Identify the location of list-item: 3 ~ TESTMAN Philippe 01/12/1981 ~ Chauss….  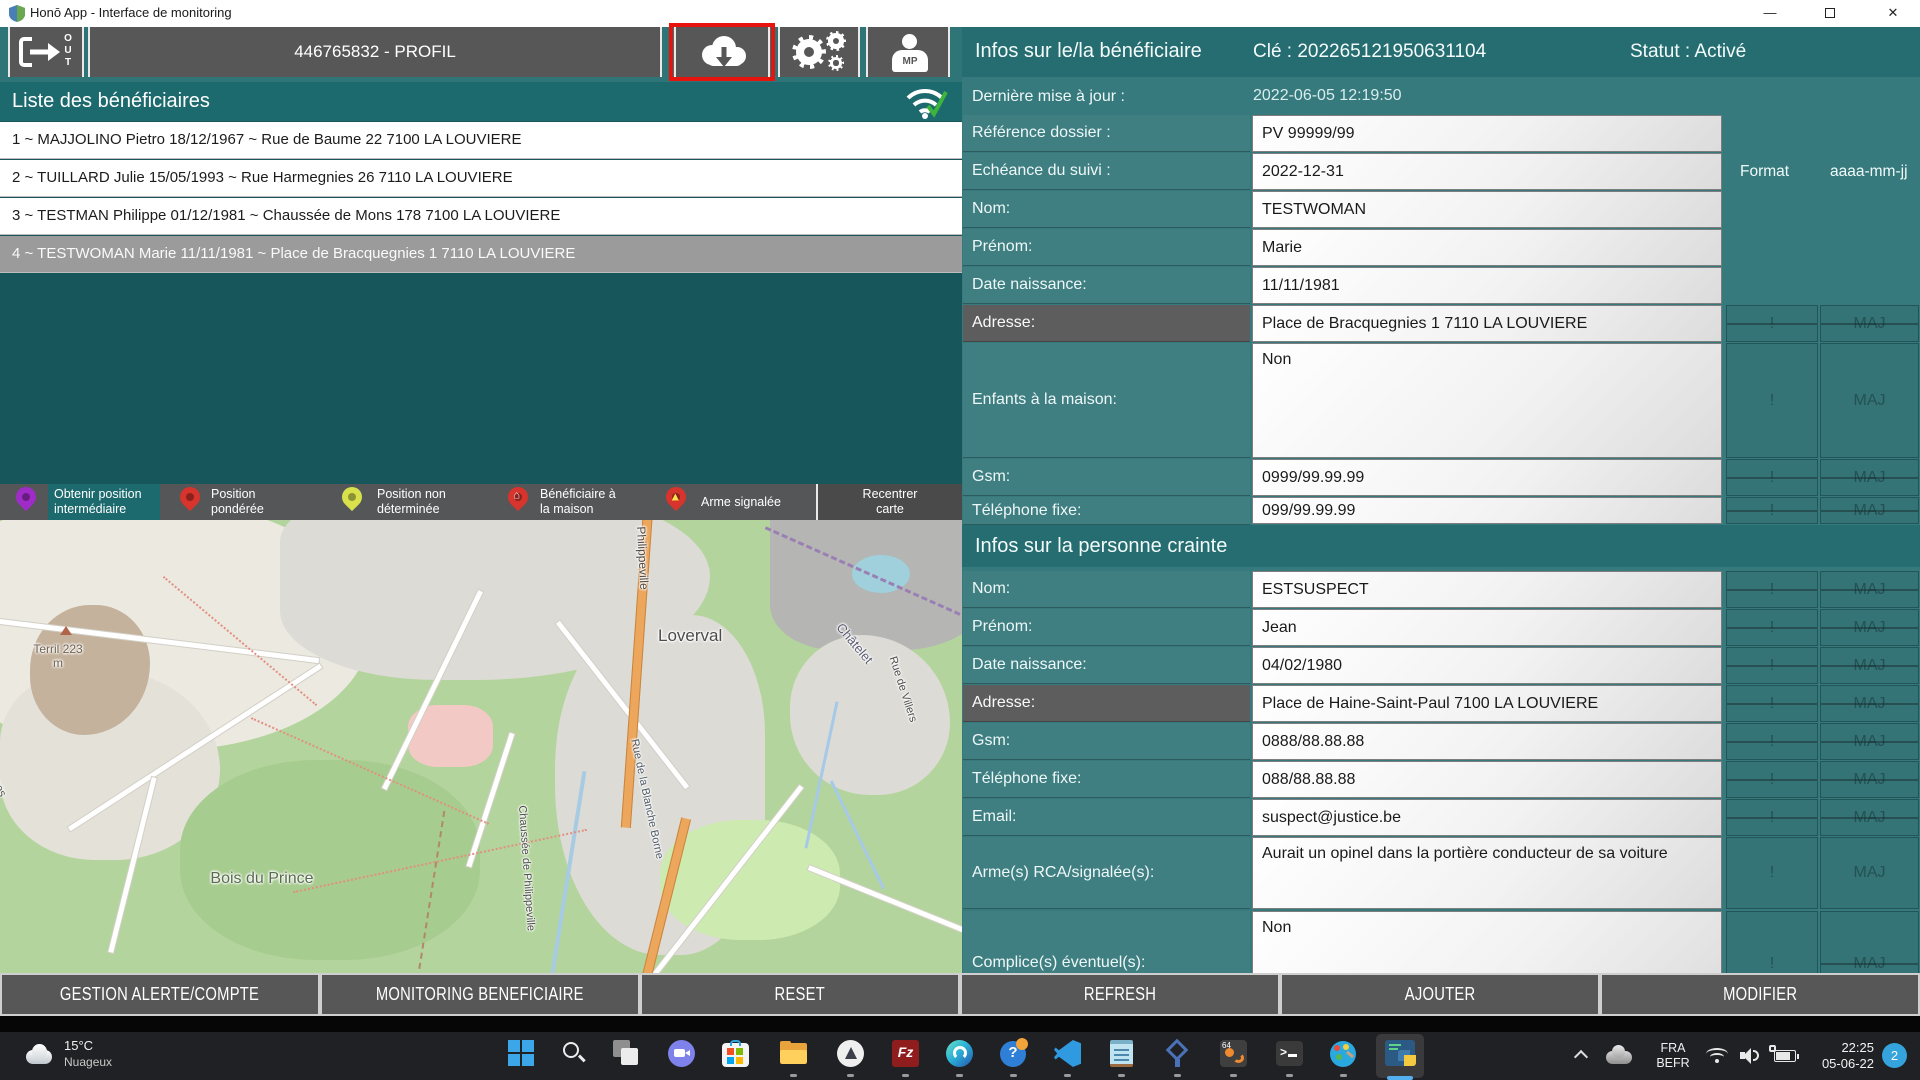
(481, 216).